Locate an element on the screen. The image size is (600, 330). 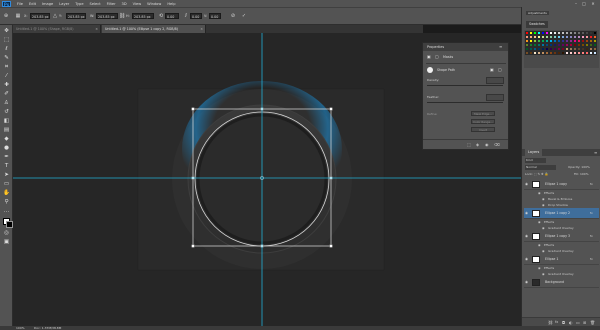
menu-view: View is located at coordinates (137, 4).